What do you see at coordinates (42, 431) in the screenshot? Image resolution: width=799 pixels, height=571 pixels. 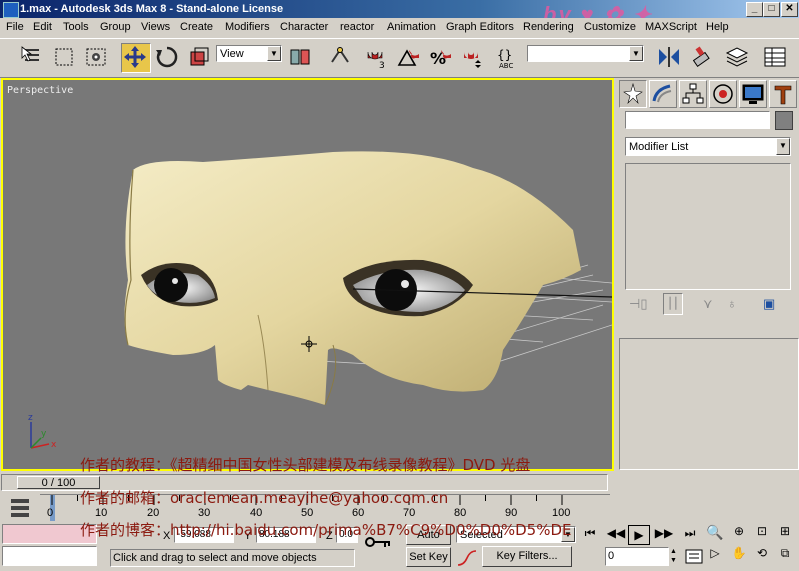 I see `axis-tripod: z x y` at bounding box center [42, 431].